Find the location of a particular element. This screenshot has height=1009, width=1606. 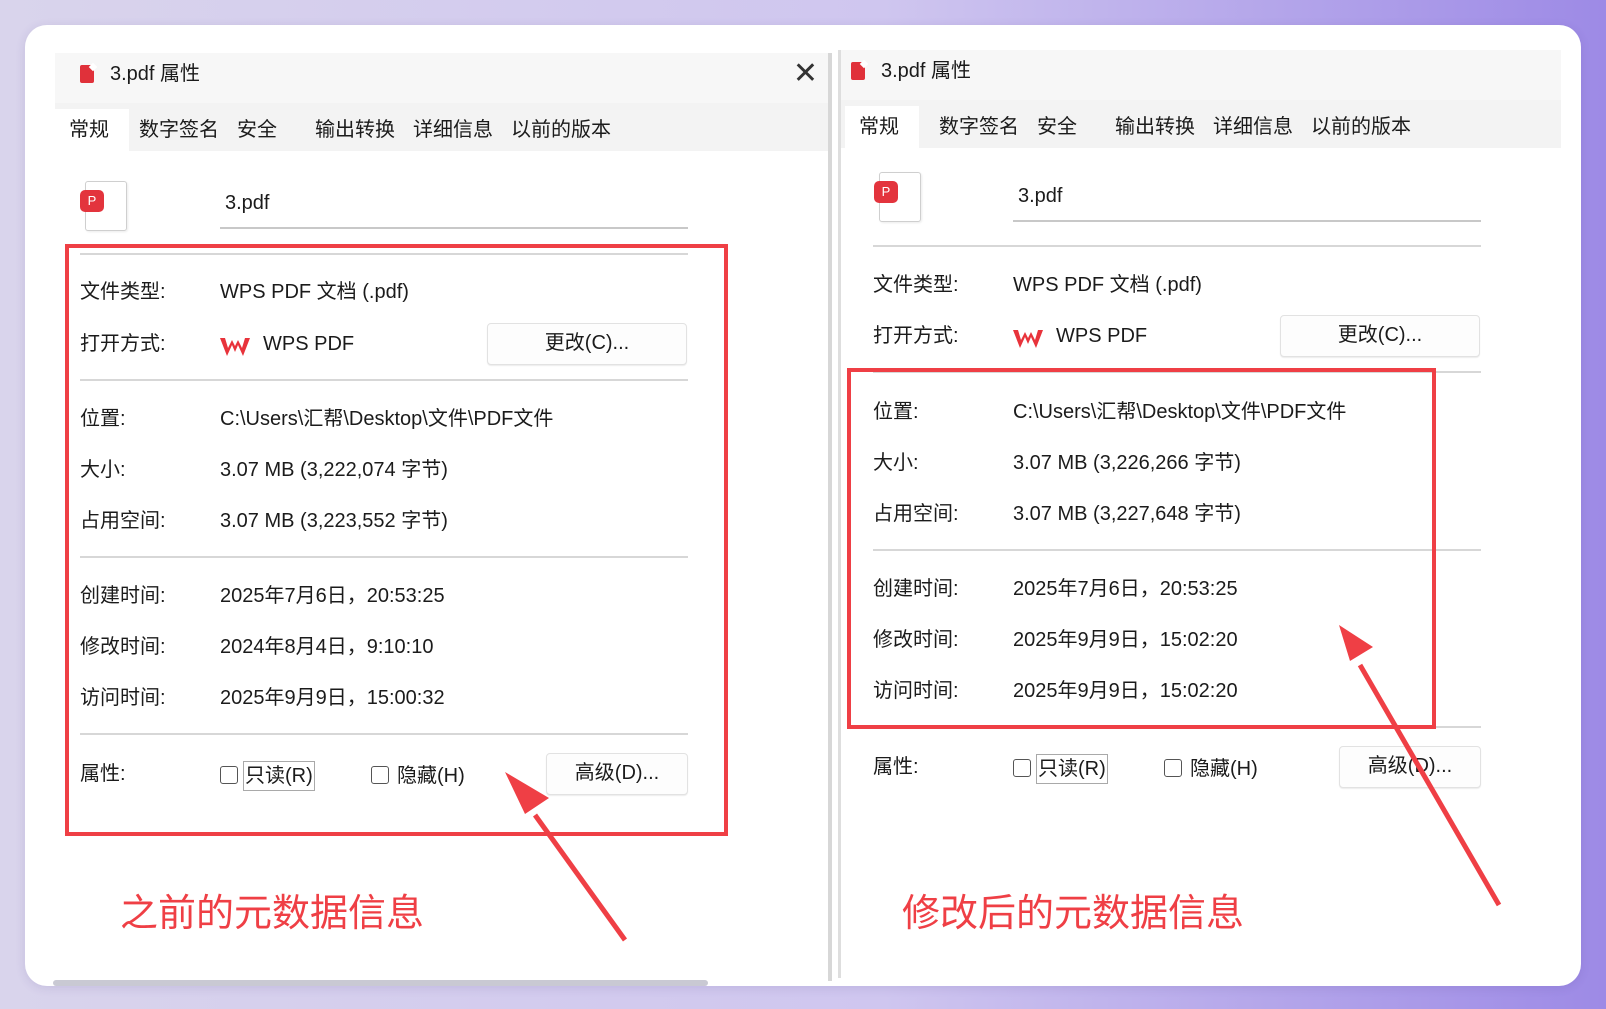

arrow-before is located at coordinates (566, 857).